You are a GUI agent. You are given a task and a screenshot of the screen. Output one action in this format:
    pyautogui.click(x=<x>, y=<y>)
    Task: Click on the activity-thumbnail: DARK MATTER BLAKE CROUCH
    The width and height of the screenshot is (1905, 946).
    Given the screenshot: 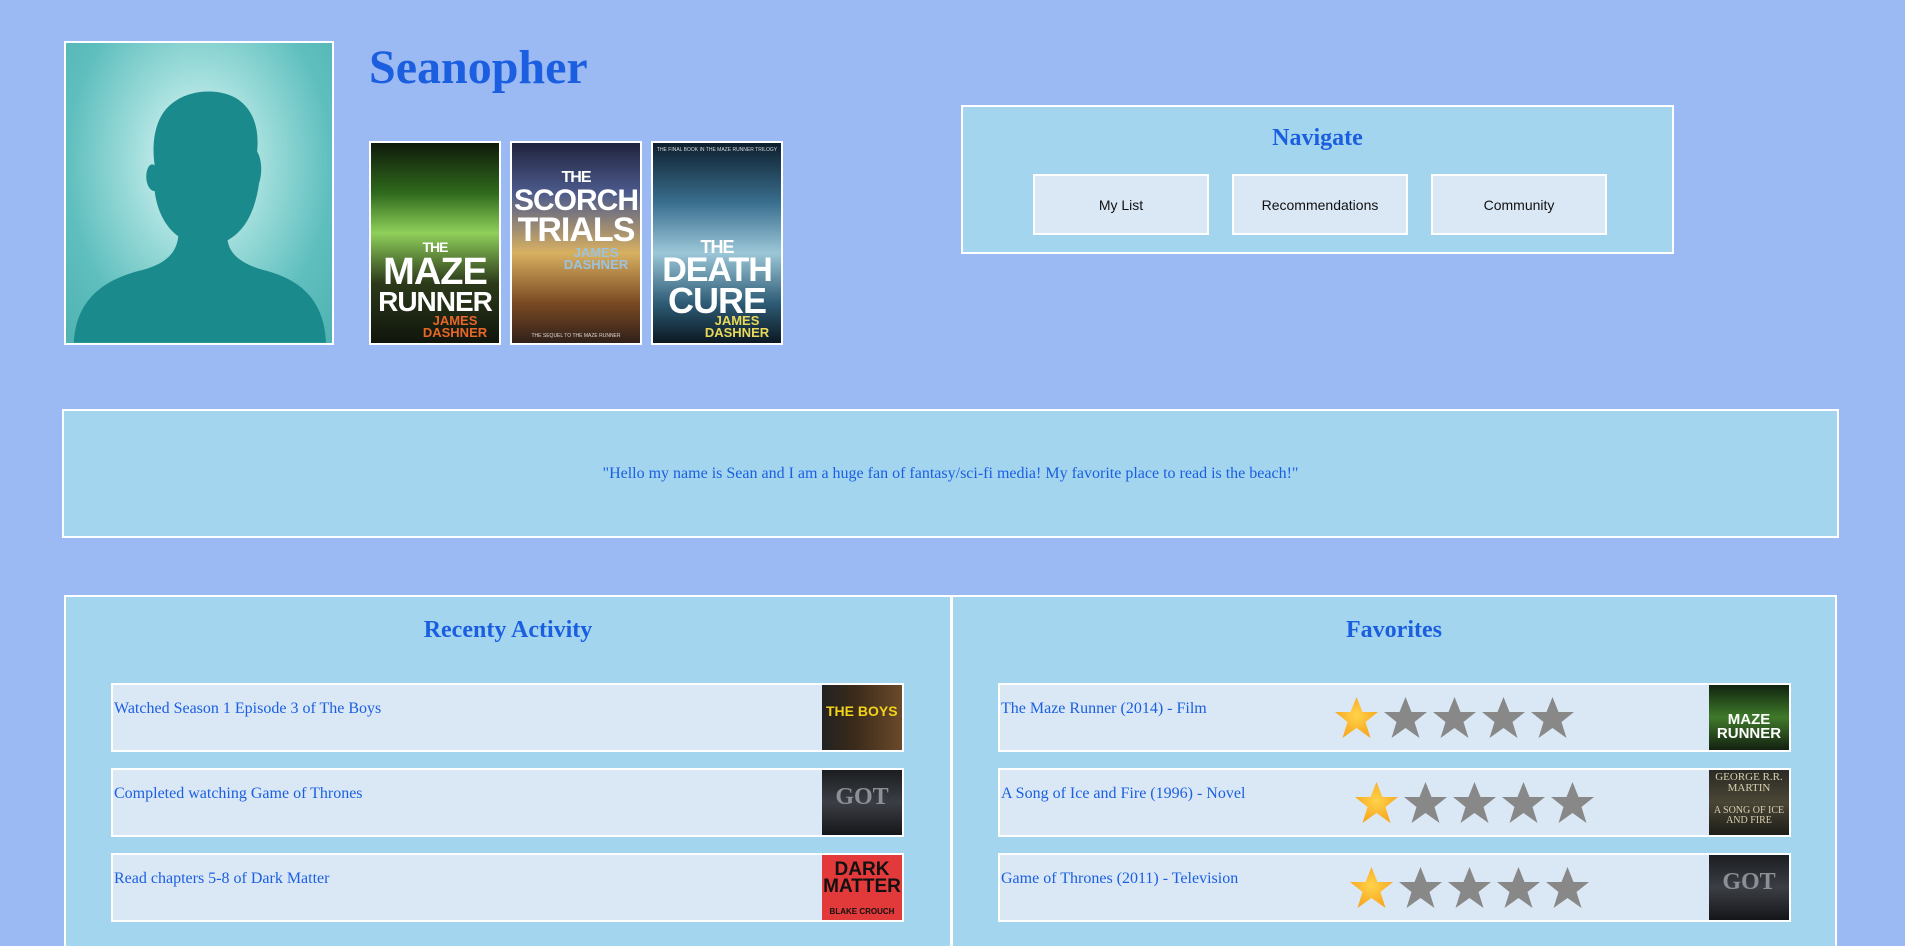 What is the action you would take?
    pyautogui.click(x=862, y=887)
    